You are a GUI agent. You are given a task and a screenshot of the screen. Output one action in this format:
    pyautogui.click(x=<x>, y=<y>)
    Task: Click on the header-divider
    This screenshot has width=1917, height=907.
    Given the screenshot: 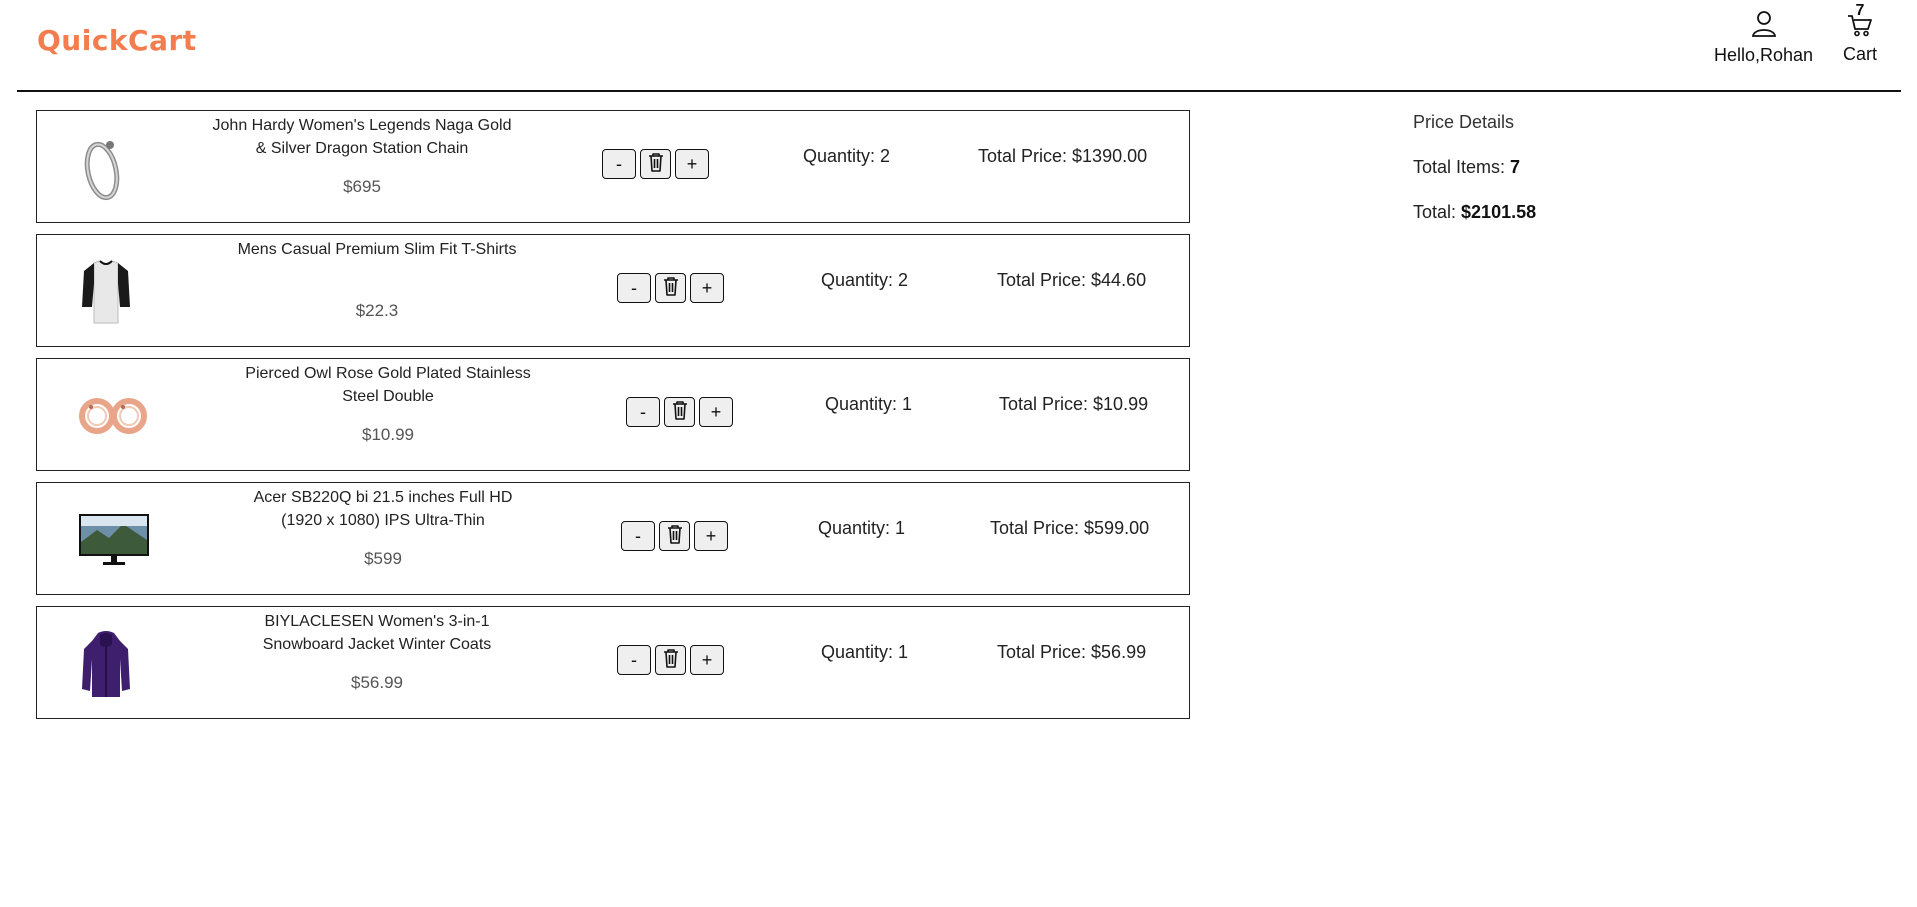 What is the action you would take?
    pyautogui.click(x=959, y=91)
    